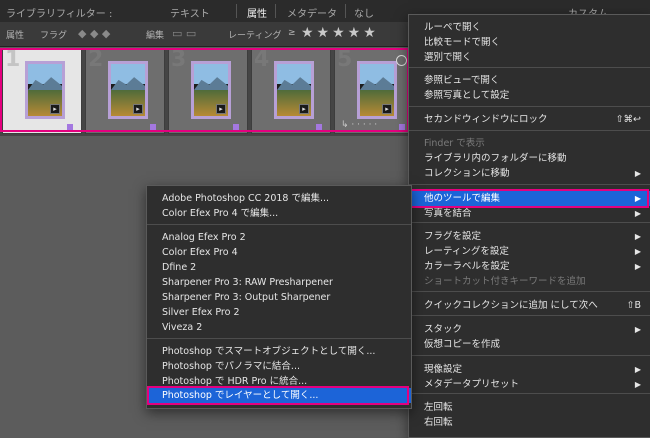 The width and height of the screenshot is (650, 438). What do you see at coordinates (247, 282) in the screenshot?
I see `menu-item-label: Sharpener Pro 3: RAW Presharpener` at bounding box center [247, 282].